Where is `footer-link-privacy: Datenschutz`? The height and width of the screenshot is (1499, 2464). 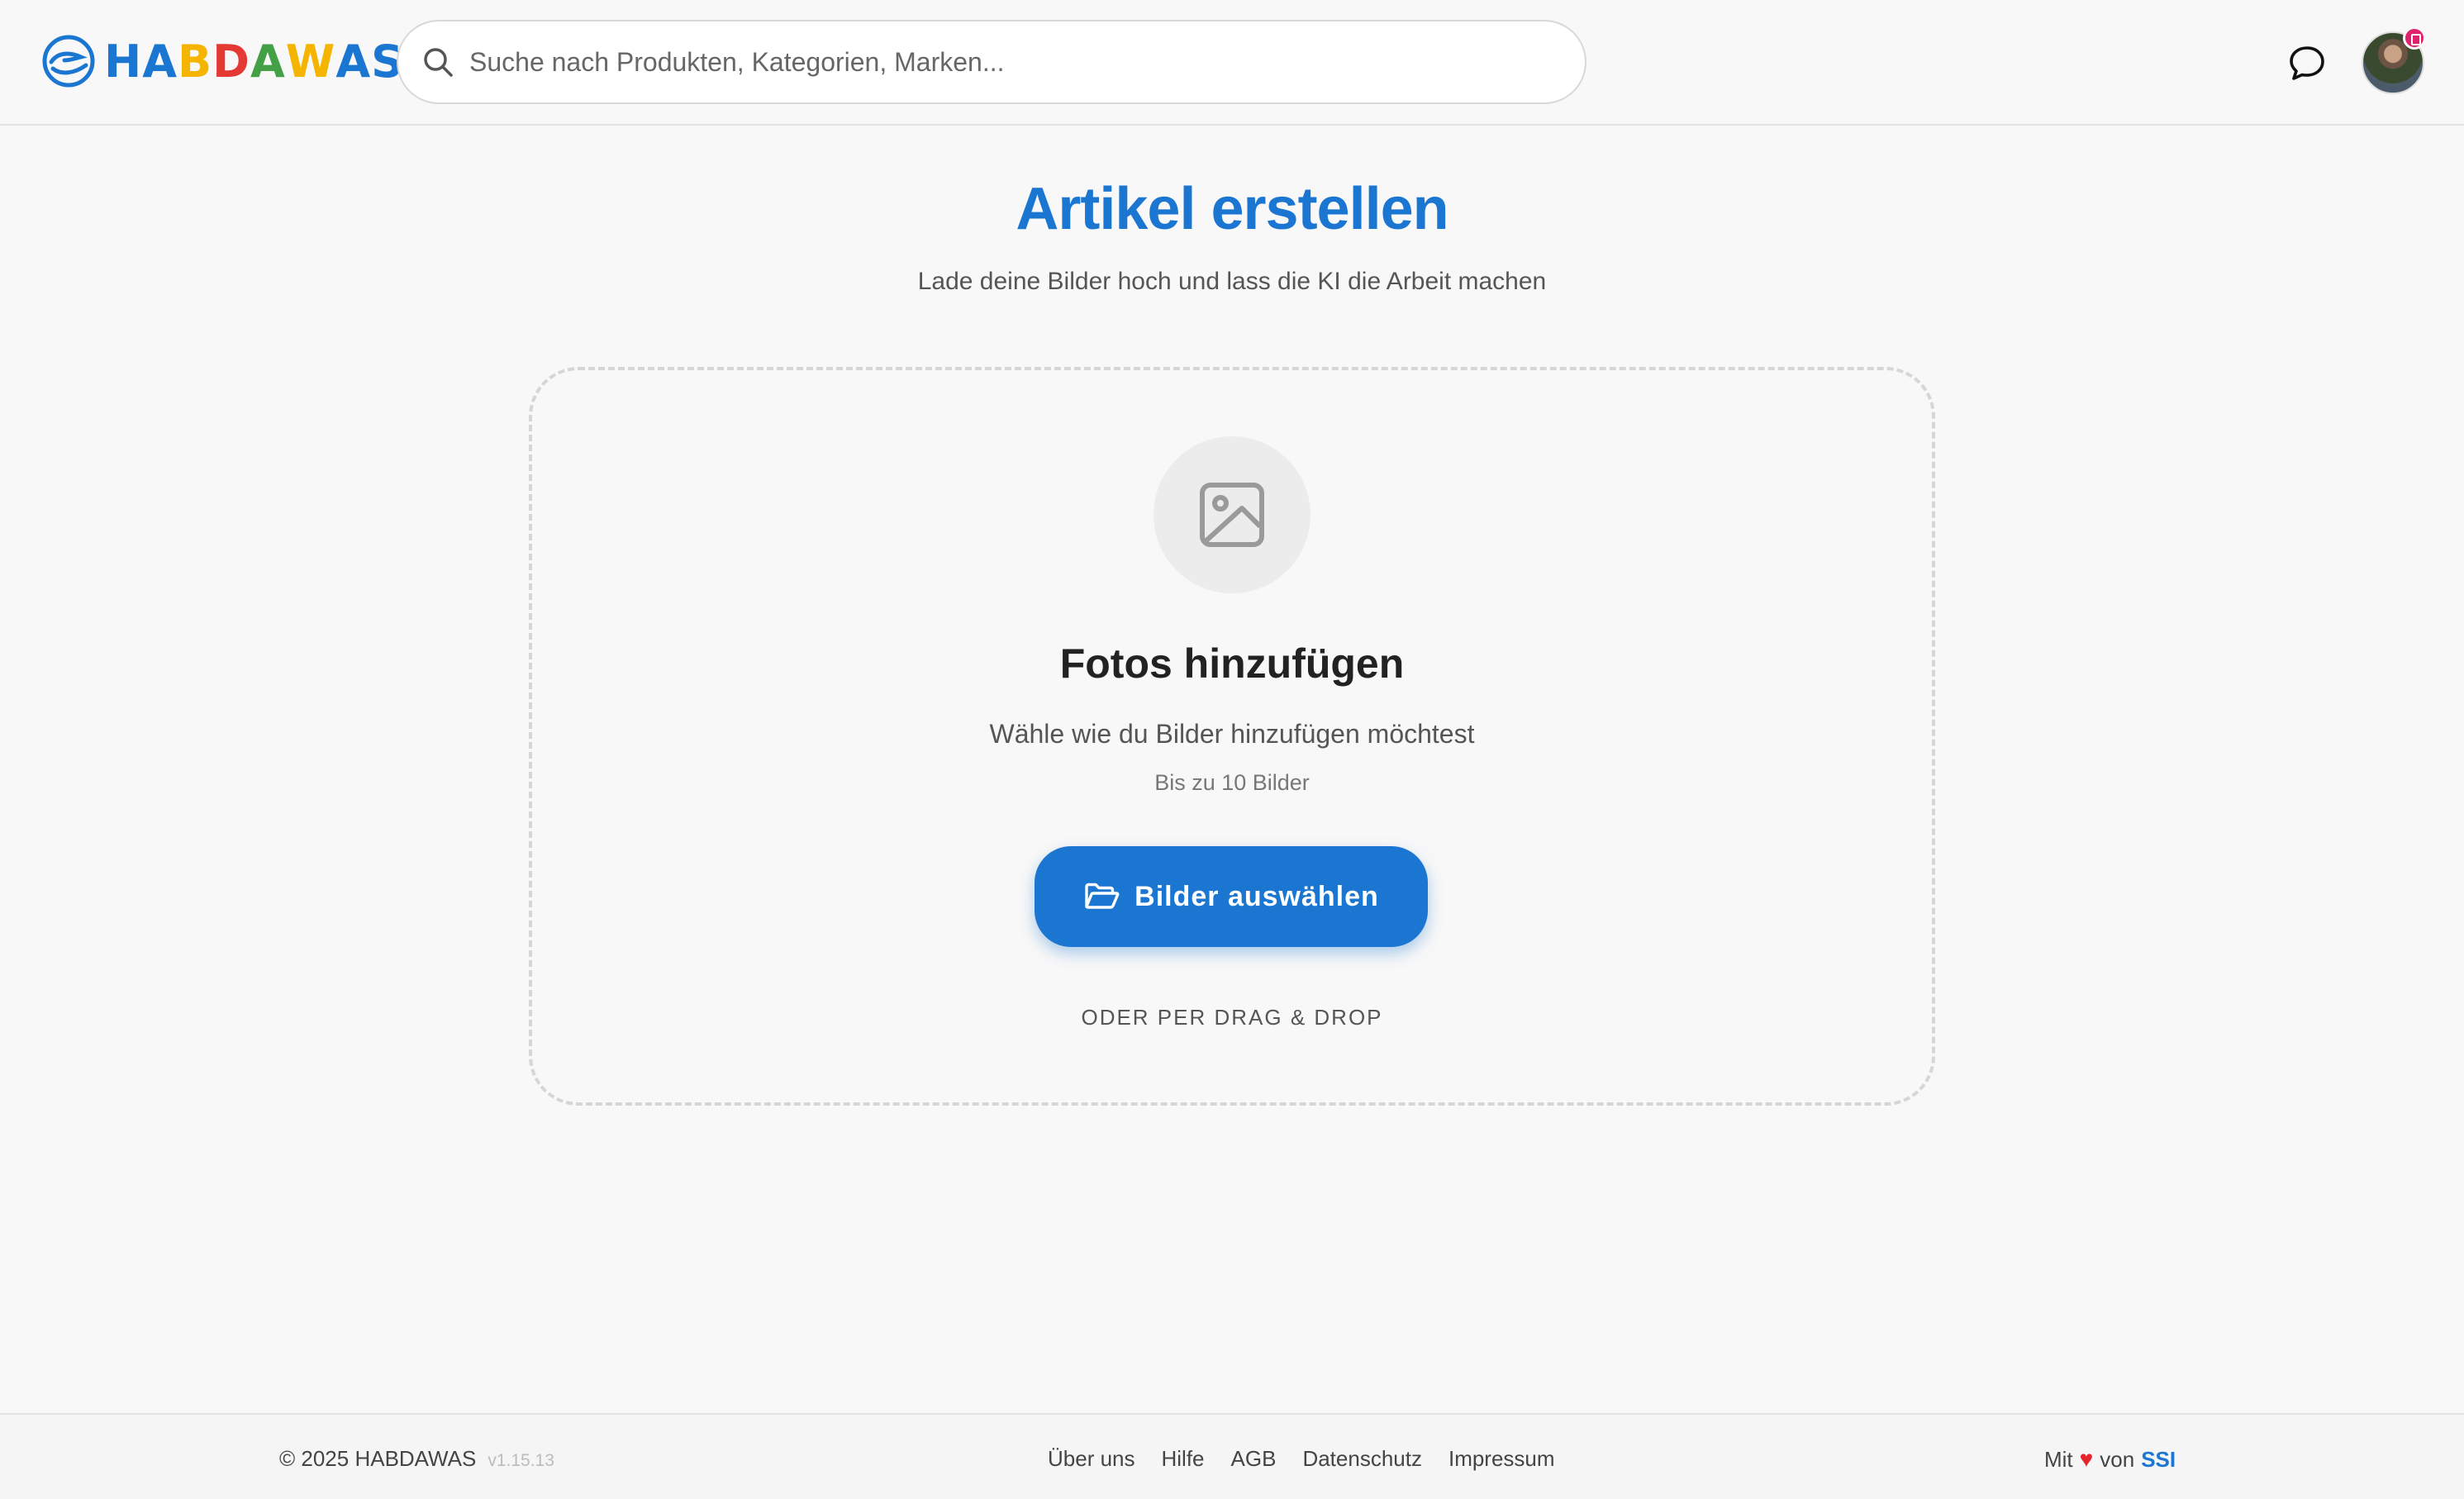
footer-link-privacy: Datenschutz is located at coordinates (1362, 1459).